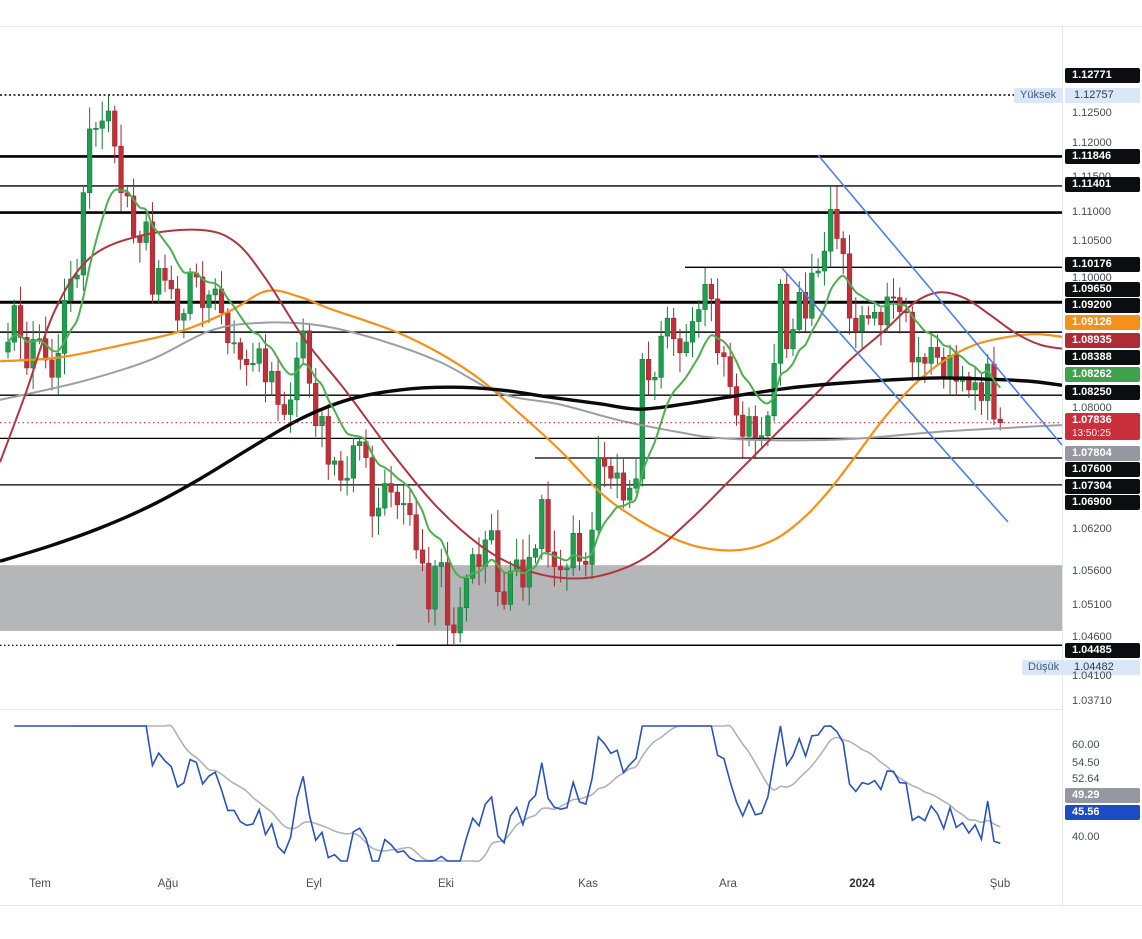 This screenshot has width=1142, height=939. I want to click on time-axis-label-Ağu: Ağu, so click(168, 884).